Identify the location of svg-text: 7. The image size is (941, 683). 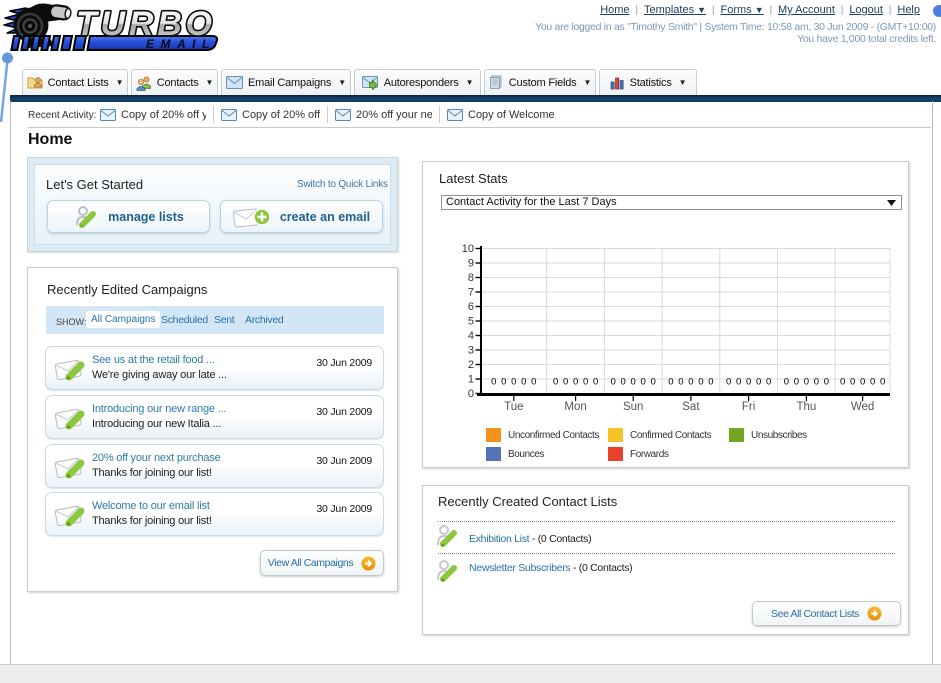
(471, 293).